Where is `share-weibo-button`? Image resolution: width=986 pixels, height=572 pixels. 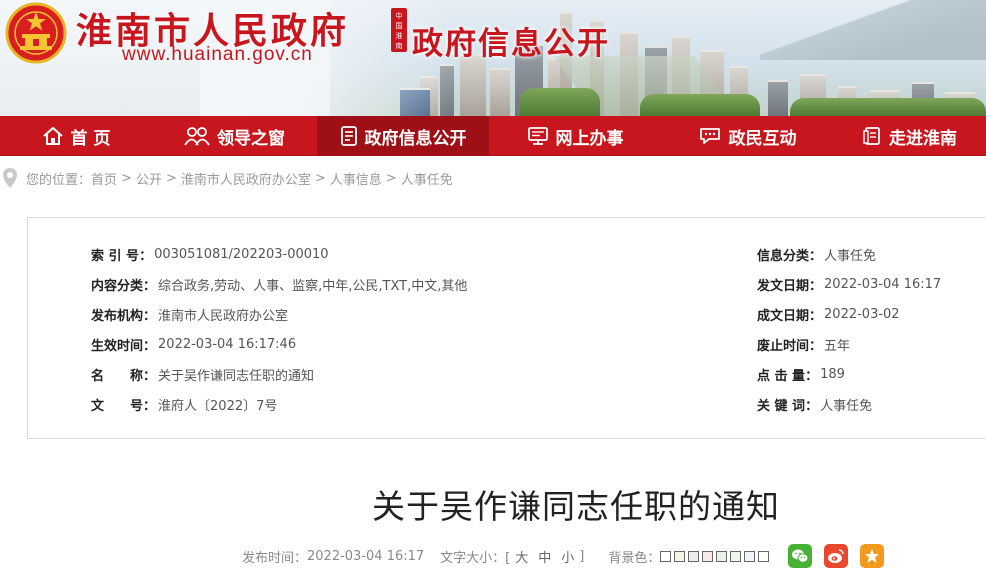
share-weibo-button is located at coordinates (836, 556).